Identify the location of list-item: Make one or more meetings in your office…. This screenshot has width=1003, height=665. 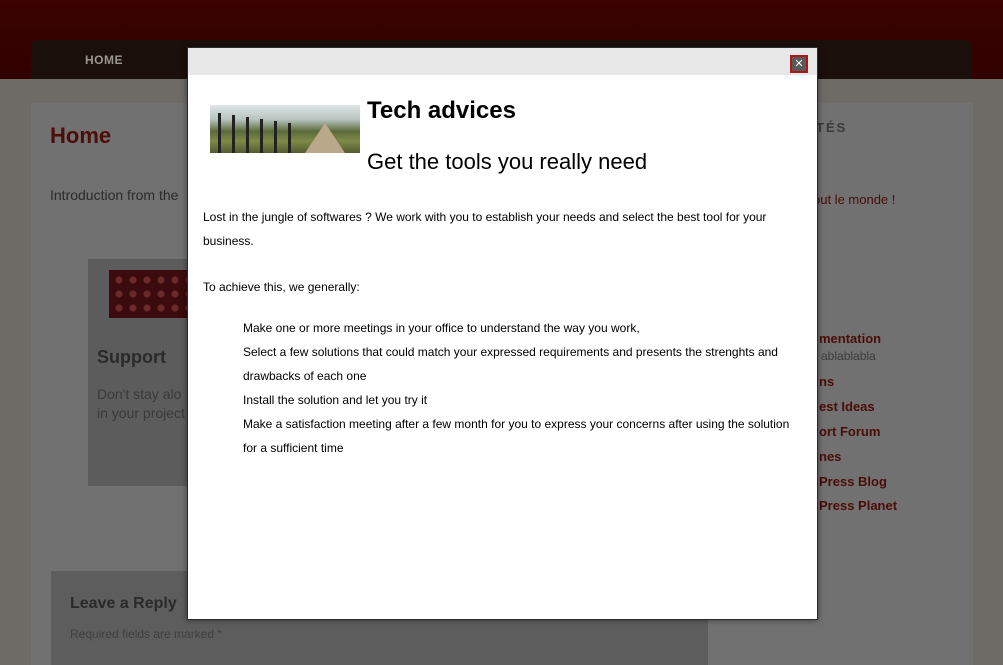
(441, 328).